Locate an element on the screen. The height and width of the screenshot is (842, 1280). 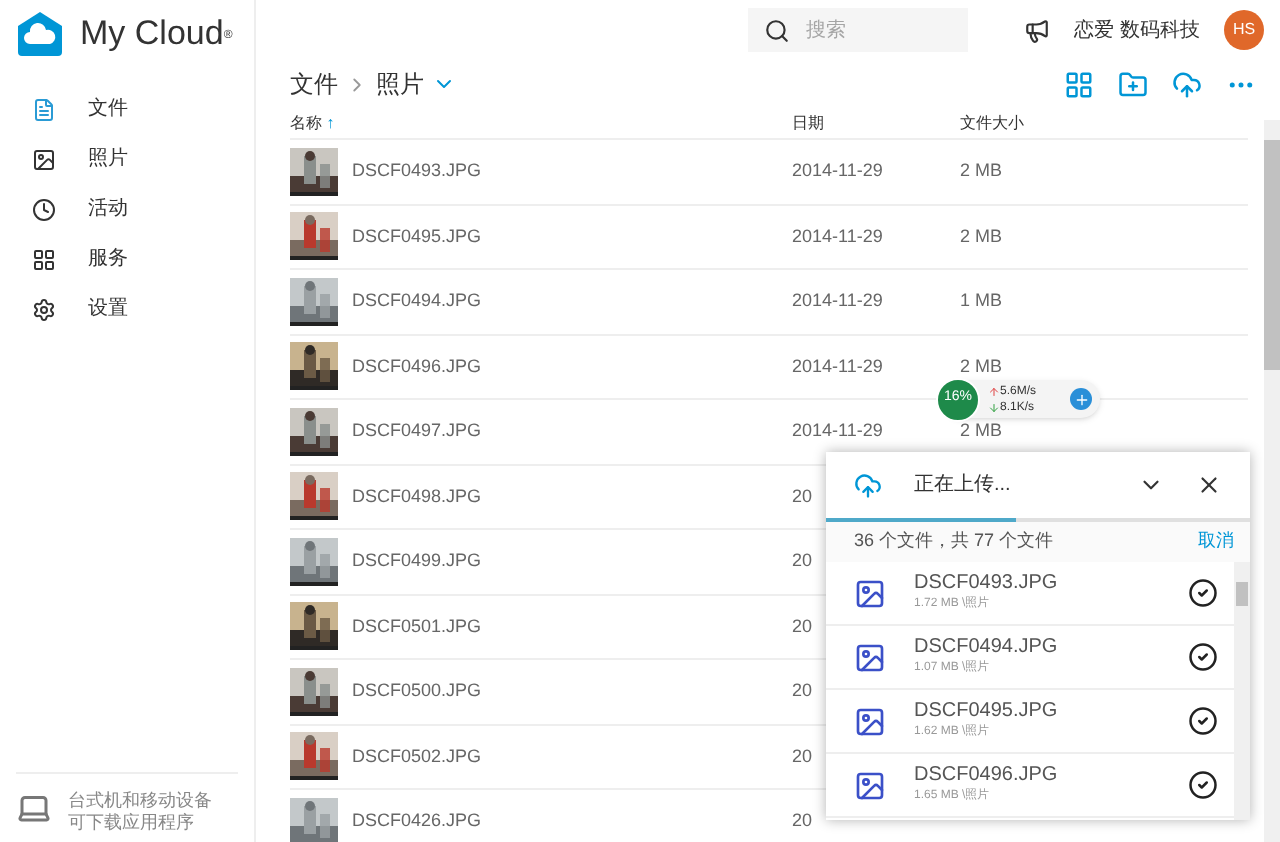
file-name: DSCF0494.JPG is located at coordinates (417, 301).